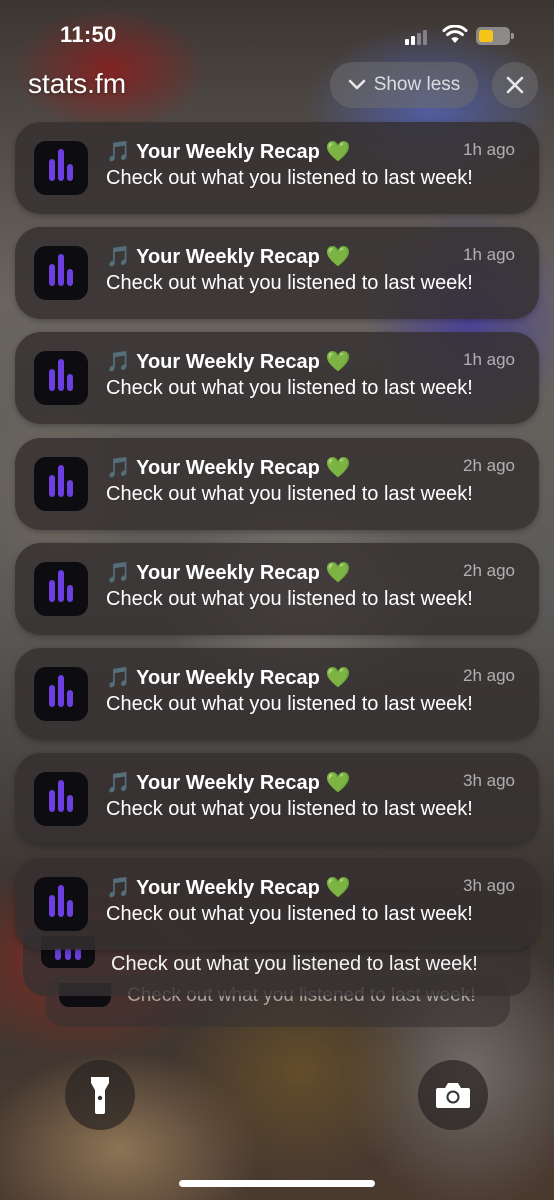 The height and width of the screenshot is (1200, 554). Describe the element at coordinates (455, 34) in the screenshot. I see `wifi-icon` at that location.